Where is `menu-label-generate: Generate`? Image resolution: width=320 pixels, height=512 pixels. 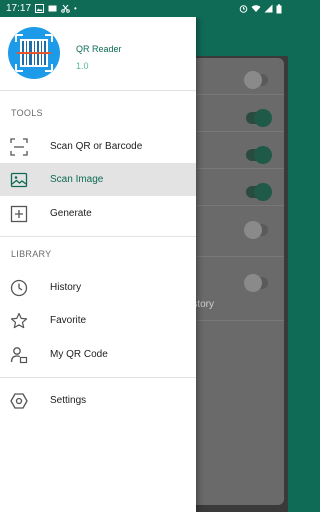
menu-label-generate: Generate is located at coordinates (71, 213).